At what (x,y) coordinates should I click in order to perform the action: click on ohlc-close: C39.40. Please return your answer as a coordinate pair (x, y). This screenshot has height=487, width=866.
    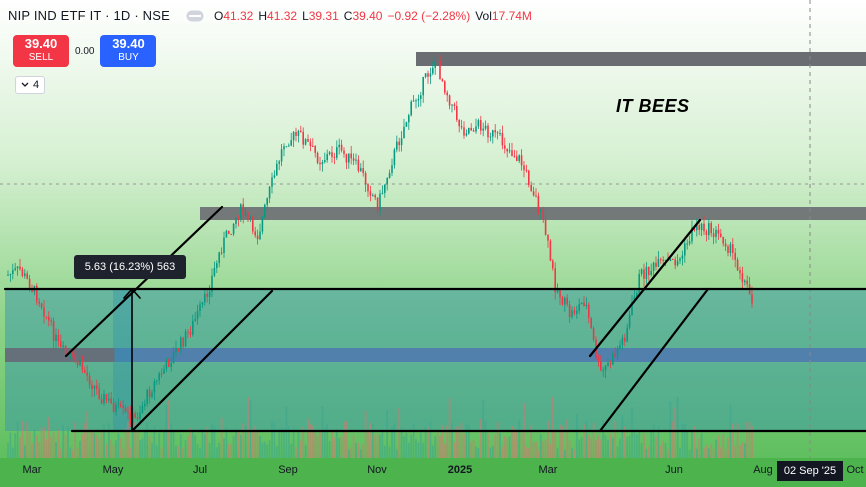
    Looking at the image, I should click on (363, 15).